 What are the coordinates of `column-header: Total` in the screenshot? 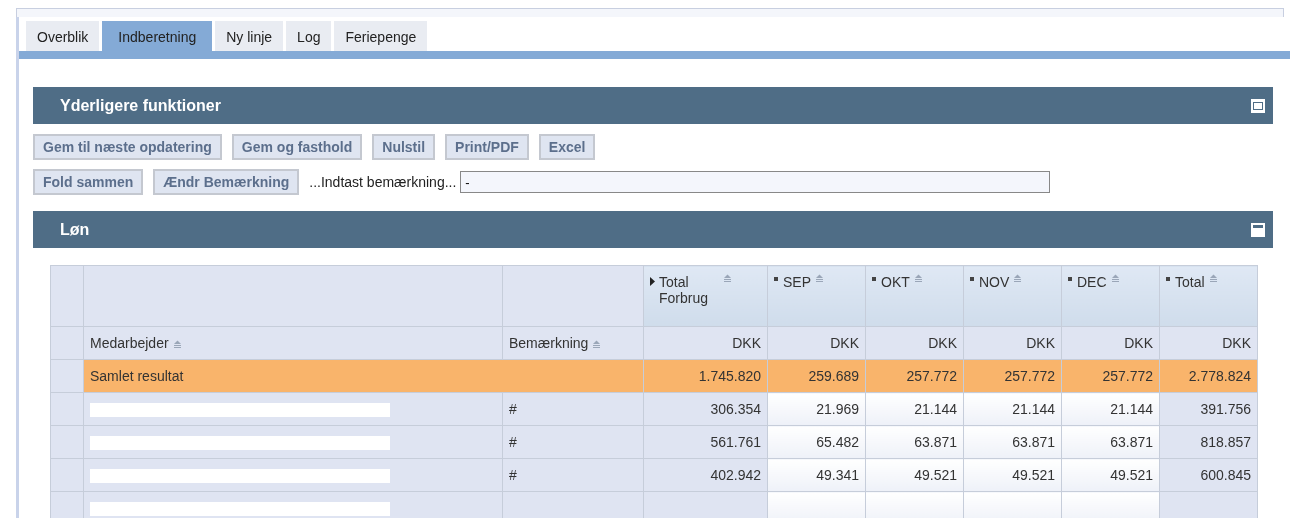 It's located at (1208, 296).